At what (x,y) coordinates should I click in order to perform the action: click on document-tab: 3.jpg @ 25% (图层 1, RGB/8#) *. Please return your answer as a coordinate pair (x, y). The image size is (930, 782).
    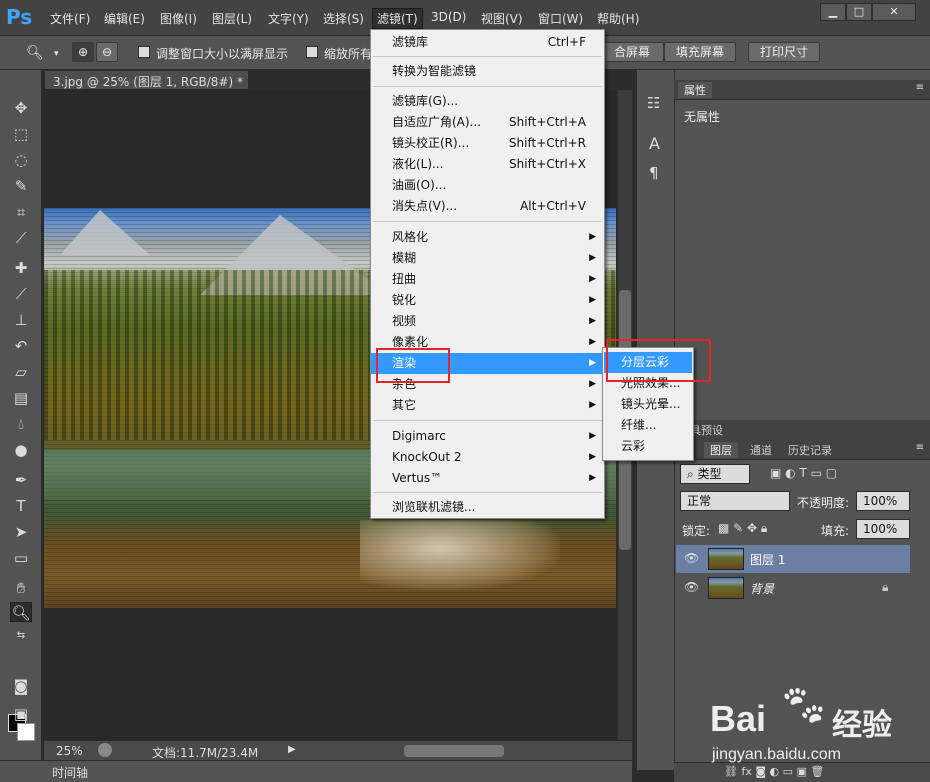
    Looking at the image, I should click on (146, 80).